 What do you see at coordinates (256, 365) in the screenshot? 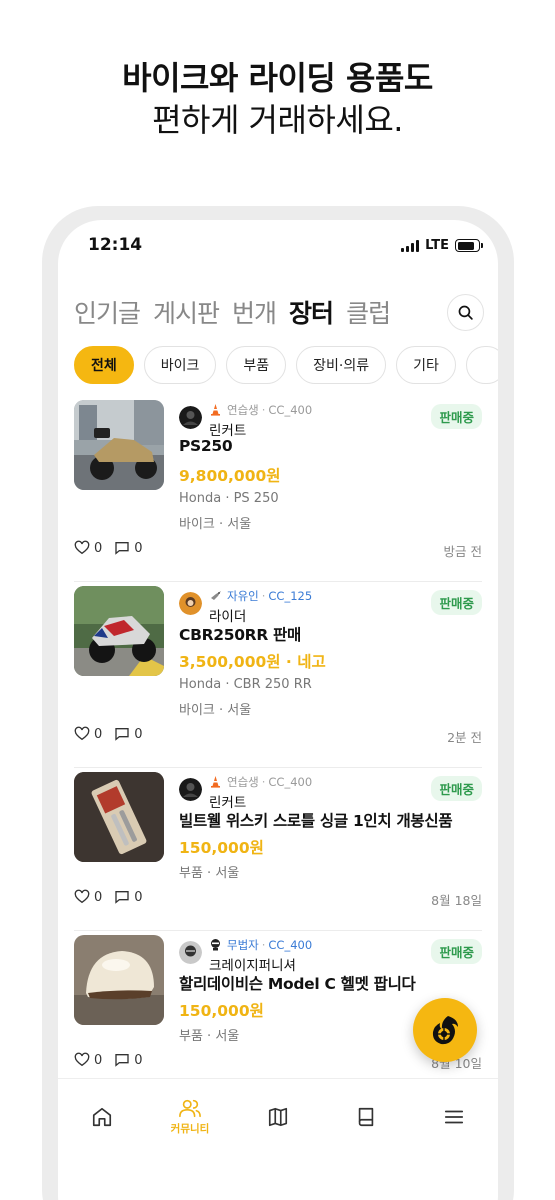
I see `chip-parts: 부품` at bounding box center [256, 365].